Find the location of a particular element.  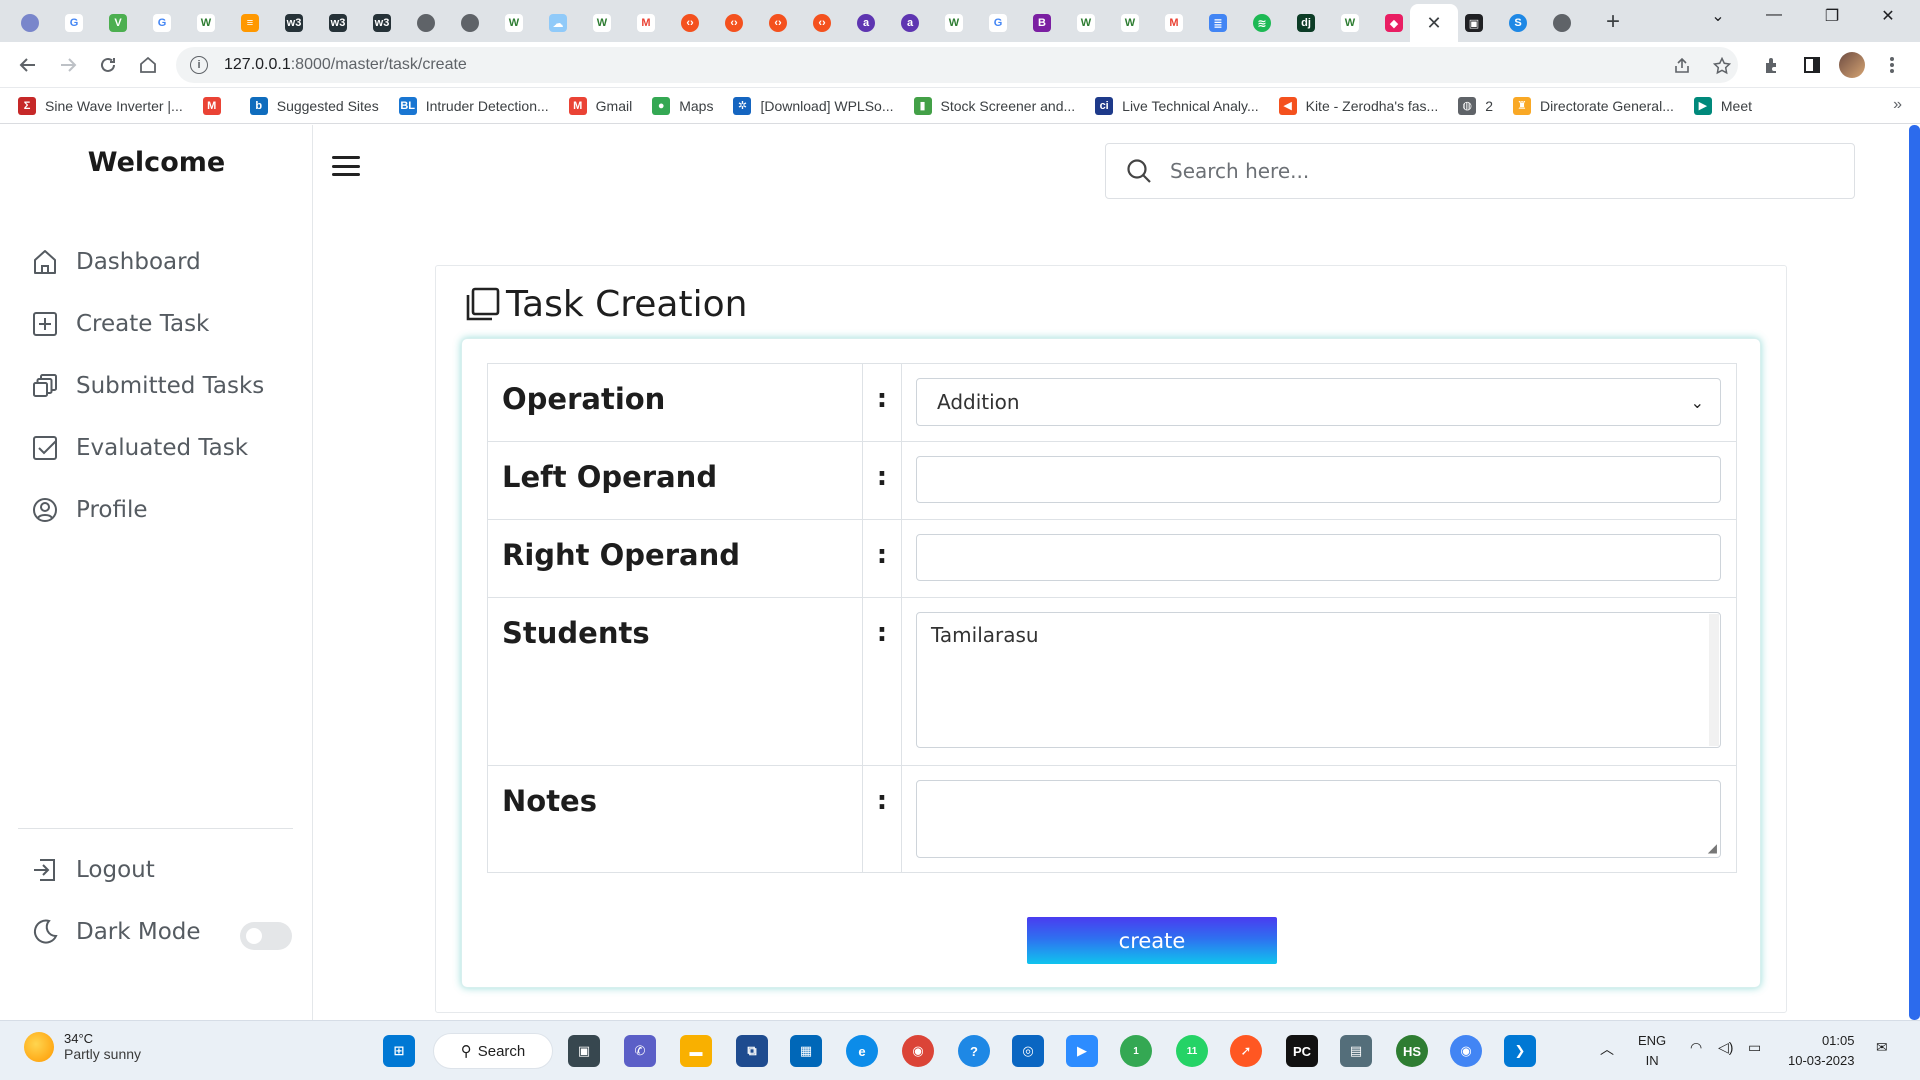

tab-5: W is located at coordinates (206, 23).